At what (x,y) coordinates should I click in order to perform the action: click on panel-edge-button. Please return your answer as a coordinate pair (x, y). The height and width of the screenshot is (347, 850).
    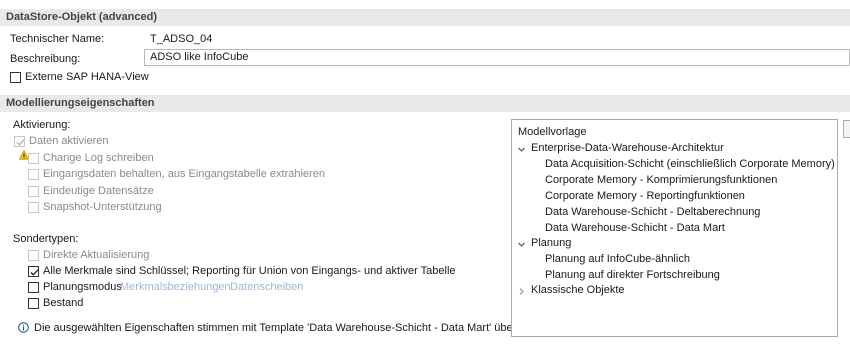
    Looking at the image, I should click on (846, 129).